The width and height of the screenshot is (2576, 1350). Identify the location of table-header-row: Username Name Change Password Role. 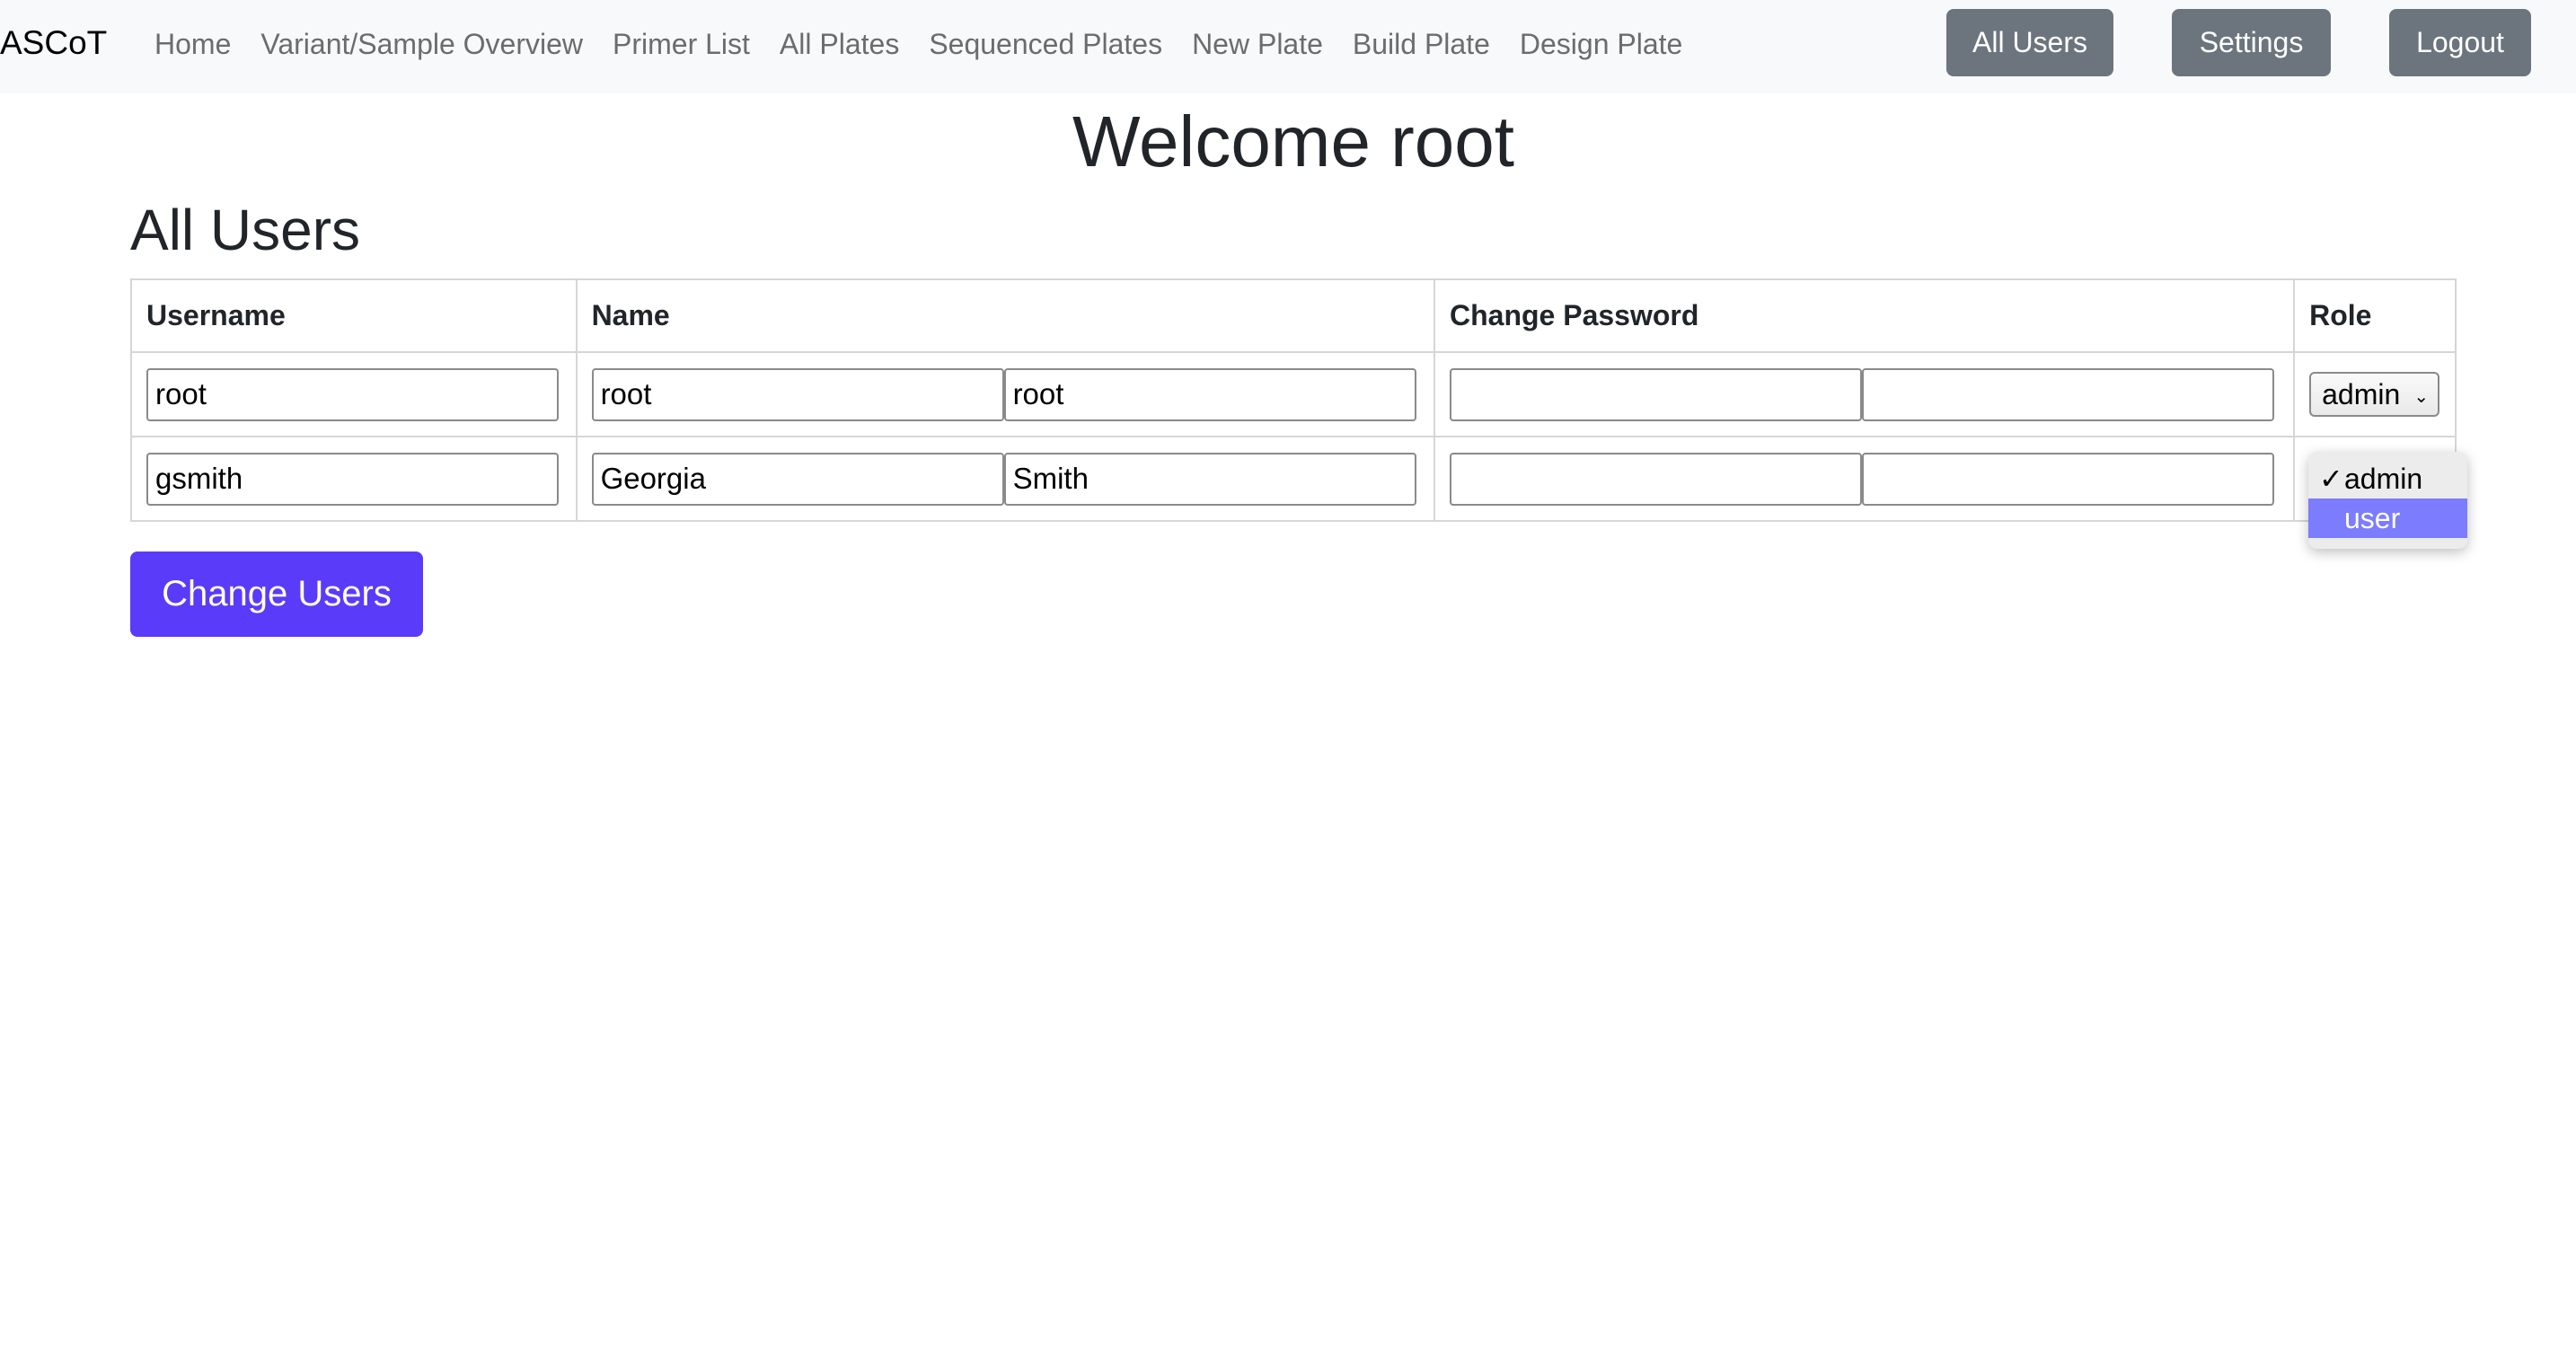
(1293, 315).